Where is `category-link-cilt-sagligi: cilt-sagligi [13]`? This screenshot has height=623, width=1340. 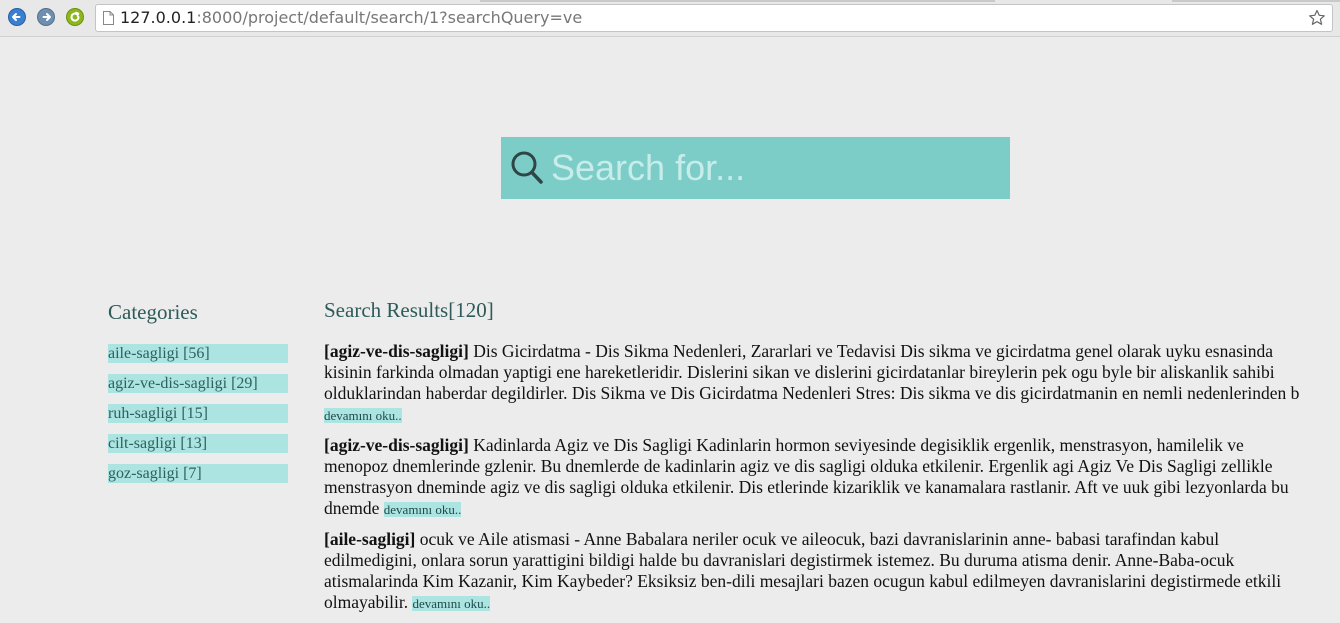 category-link-cilt-sagligi: cilt-sagligi [13] is located at coordinates (198, 443).